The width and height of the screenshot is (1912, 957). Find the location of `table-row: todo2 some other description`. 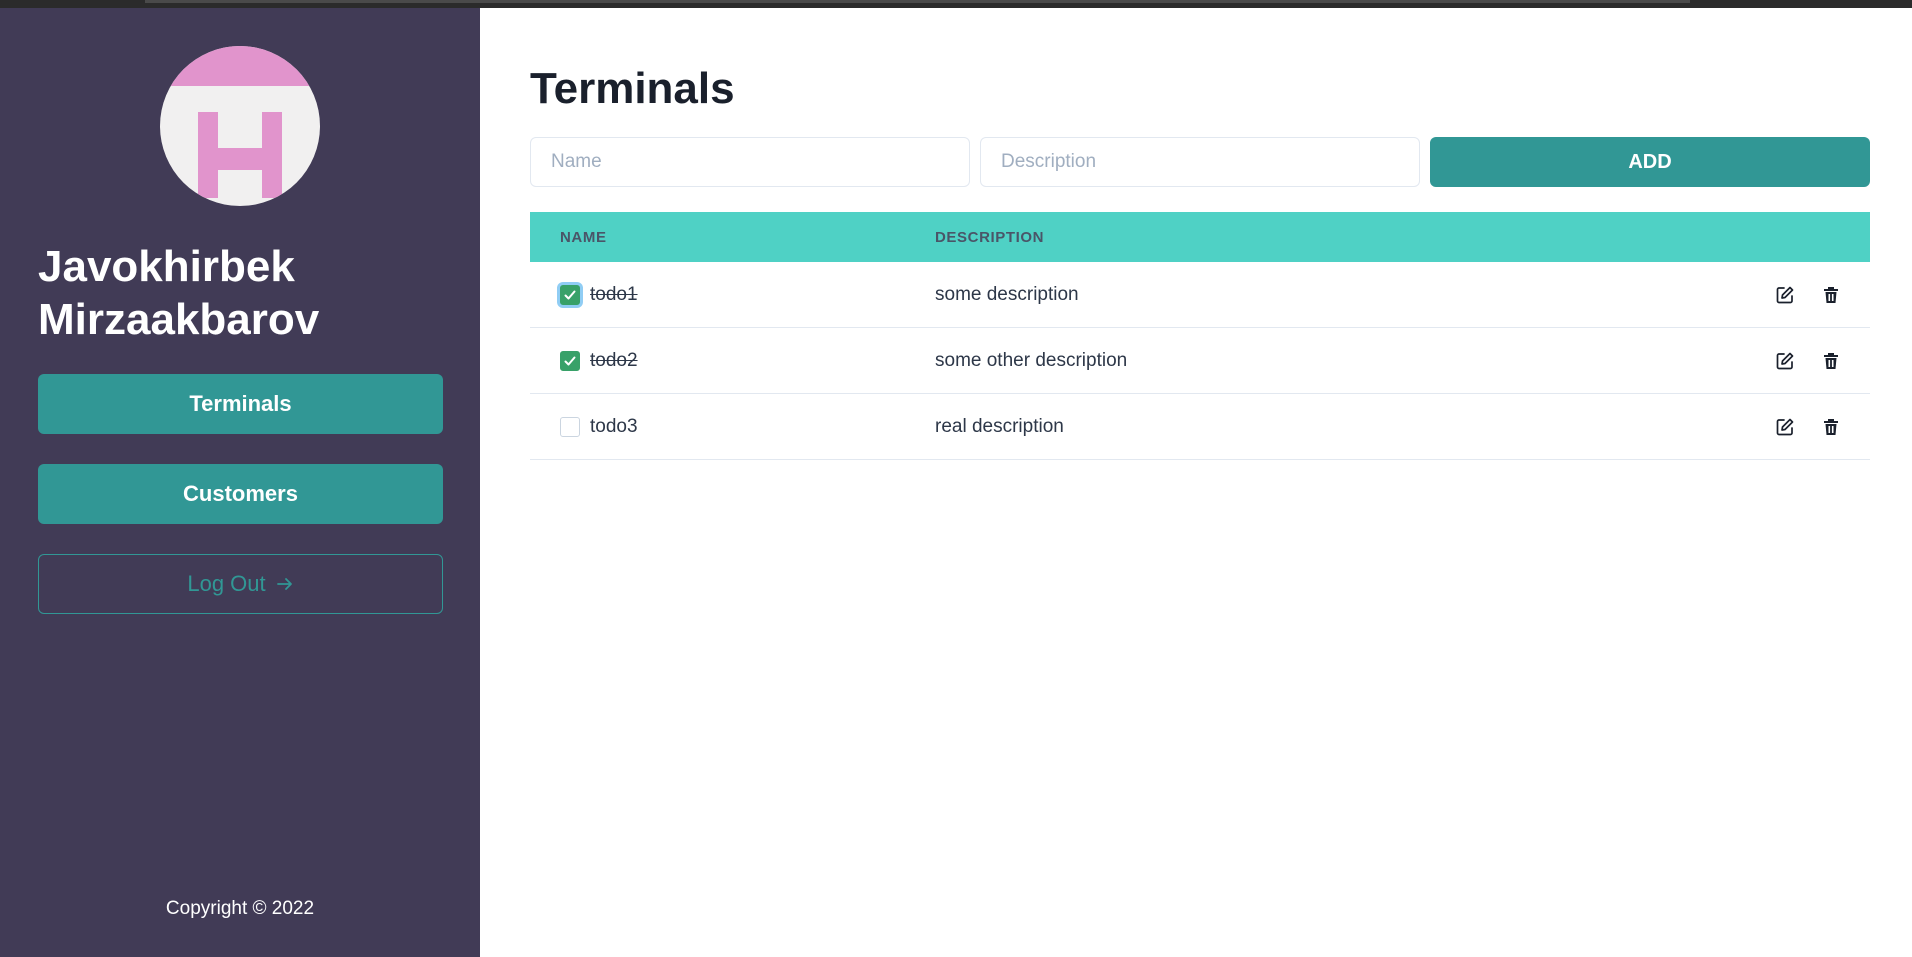

table-row: todo2 some other description is located at coordinates (1200, 361).